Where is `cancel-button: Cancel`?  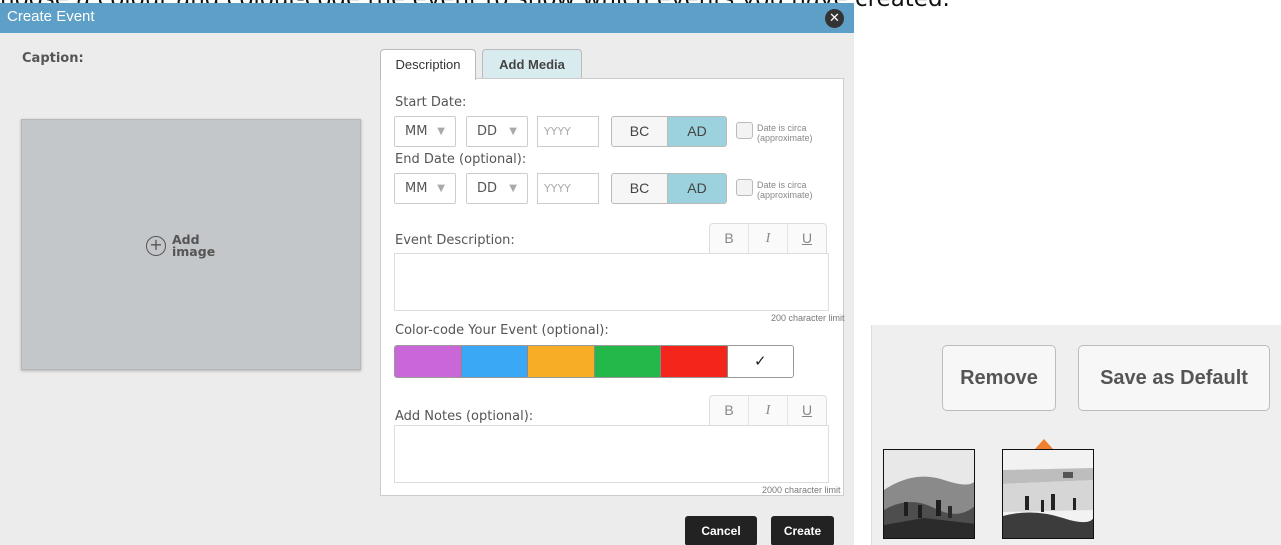
cancel-button: Cancel is located at coordinates (721, 530).